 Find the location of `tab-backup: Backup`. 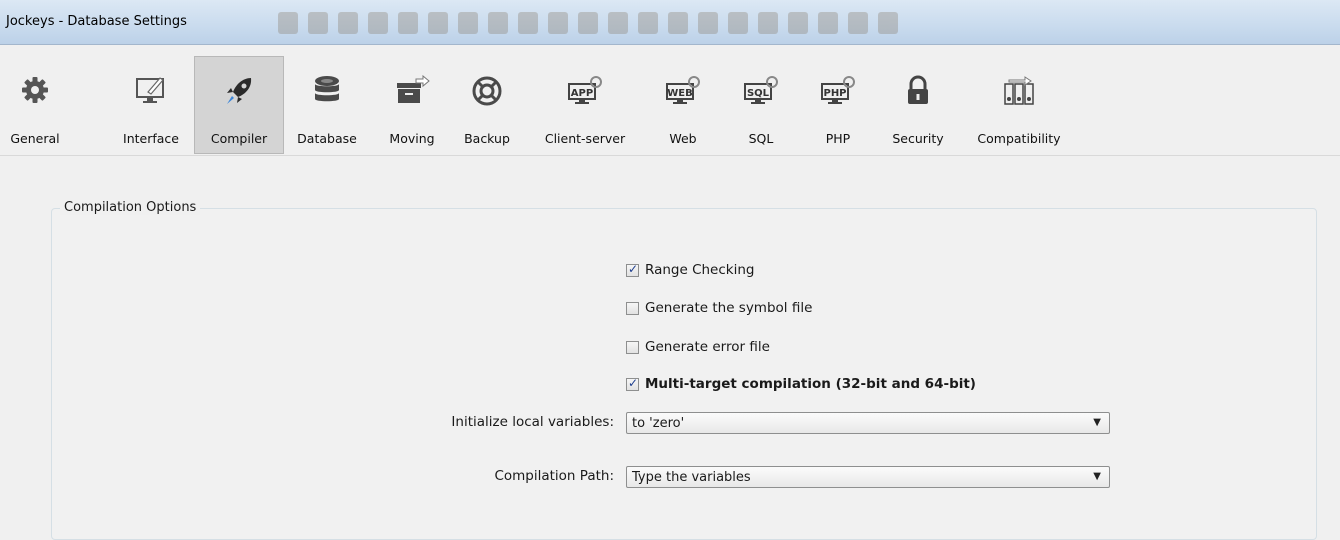

tab-backup: Backup is located at coordinates (487, 105).